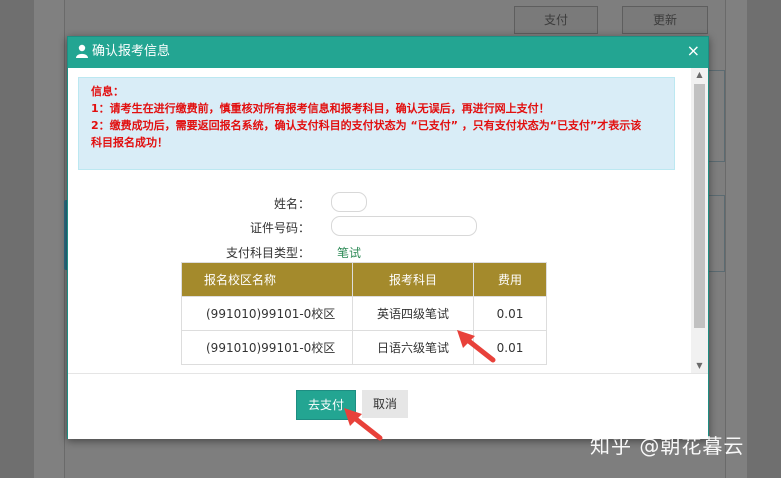 The width and height of the screenshot is (781, 478). I want to click on notice-heading: 信息：, so click(107, 91).